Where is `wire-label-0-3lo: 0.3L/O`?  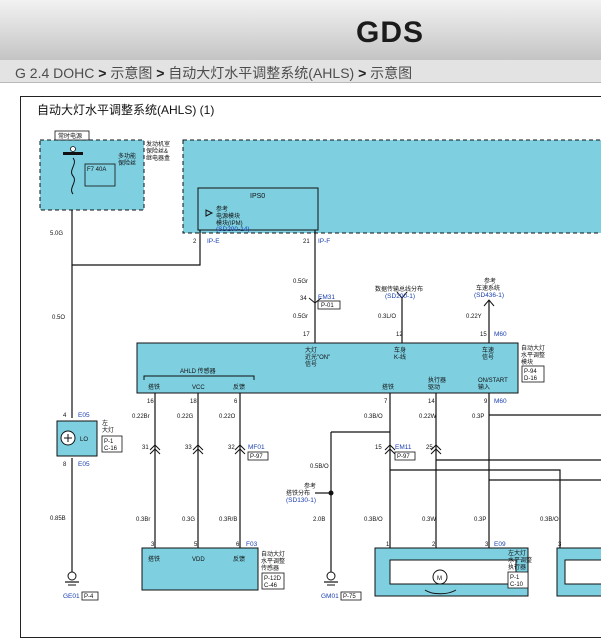
wire-label-0-3lo: 0.3L/O is located at coordinates (387, 317).